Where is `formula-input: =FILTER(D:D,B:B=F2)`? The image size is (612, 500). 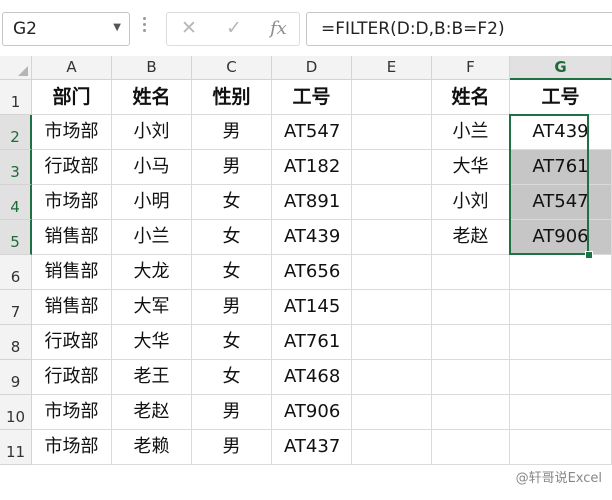
formula-input: =FILTER(D:D,B:B=F2) is located at coordinates (459, 29).